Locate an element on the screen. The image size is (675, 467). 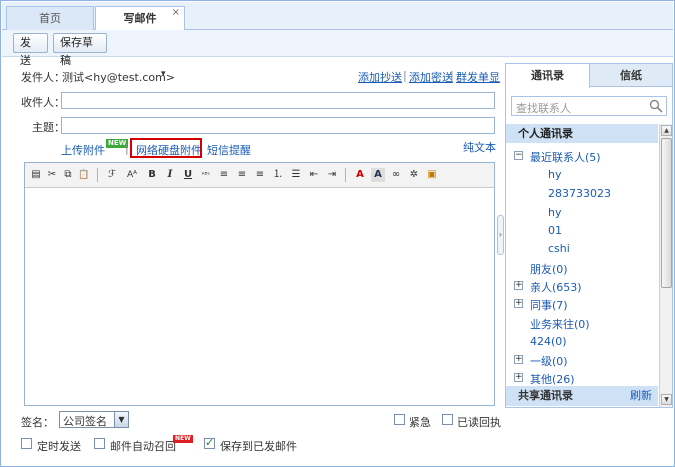
signature-label: 签名： is located at coordinates (37, 422).